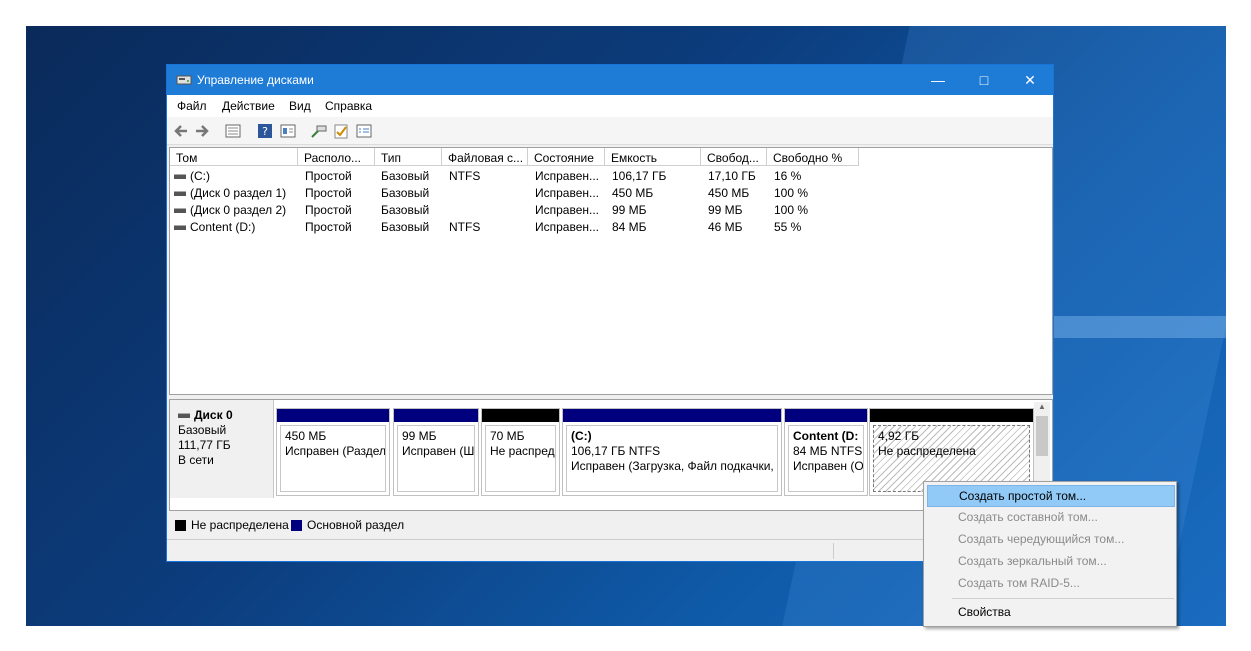  What do you see at coordinates (184, 416) in the screenshot?
I see `disk-icon` at bounding box center [184, 416].